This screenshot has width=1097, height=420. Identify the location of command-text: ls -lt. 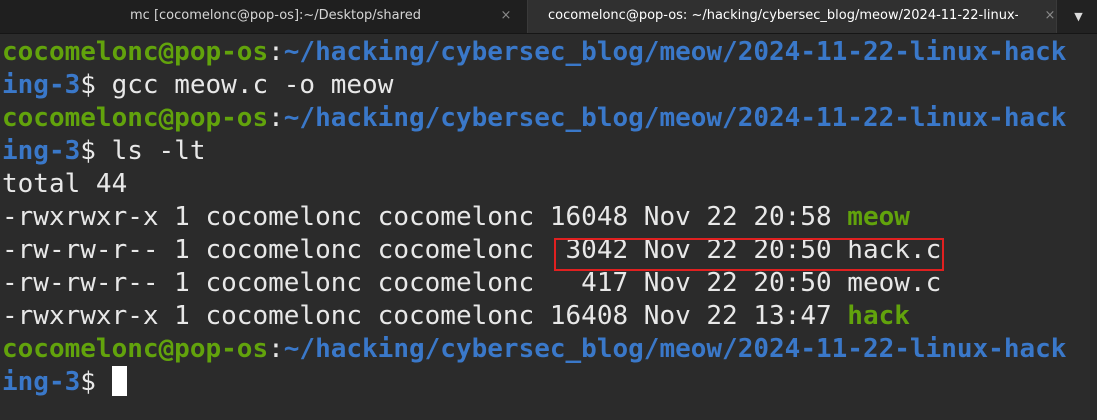
(158, 151).